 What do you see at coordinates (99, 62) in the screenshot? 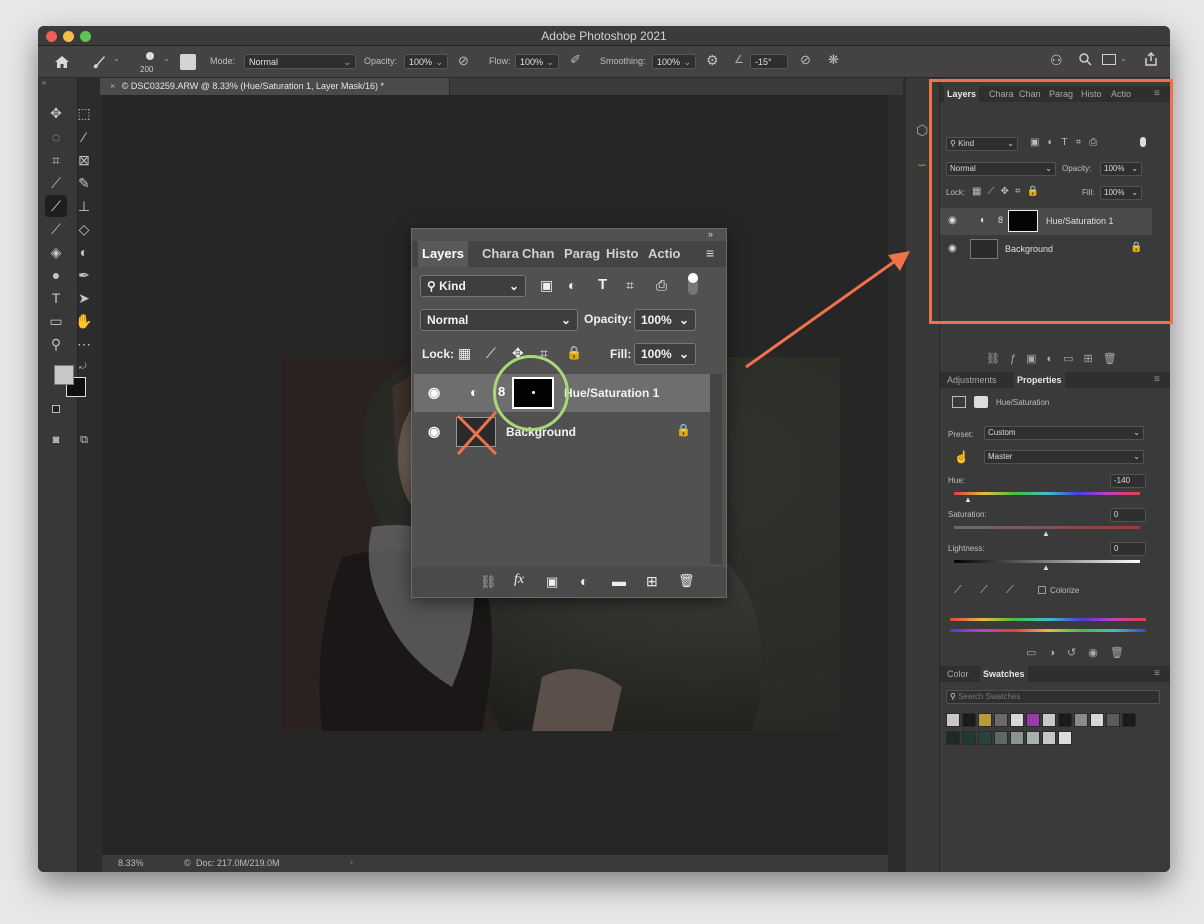
I see `brush-tool-icon` at bounding box center [99, 62].